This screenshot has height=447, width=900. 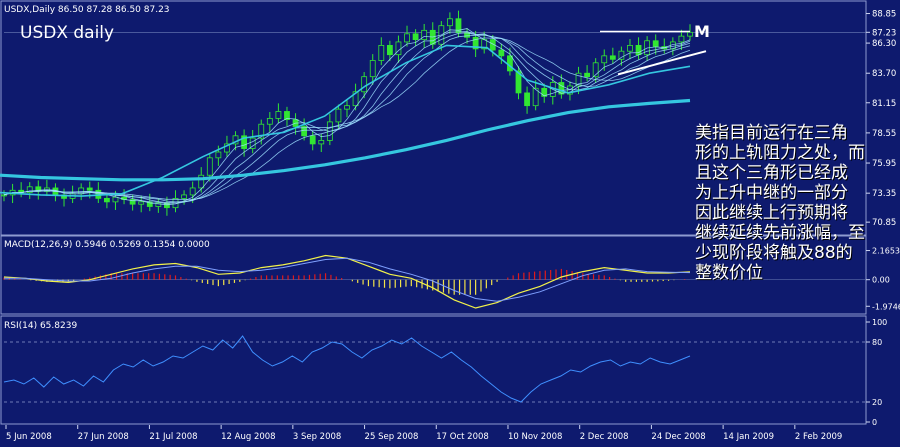 I want to click on x-tick-label: 12 Aug 2008, so click(x=248, y=437).